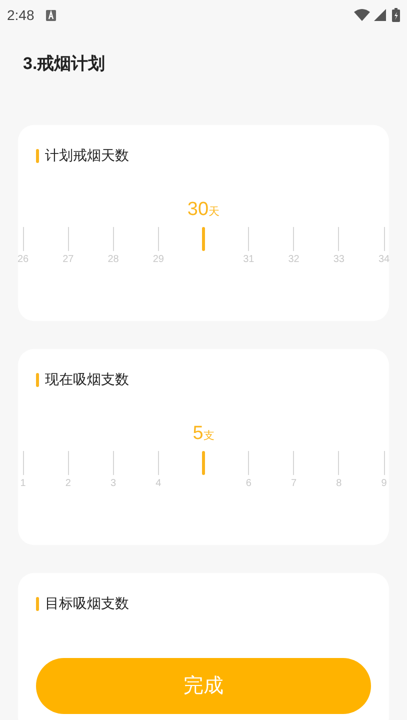 The height and width of the screenshot is (720, 407). Describe the element at coordinates (198, 209) in the screenshot. I see `value-text: 30` at that location.